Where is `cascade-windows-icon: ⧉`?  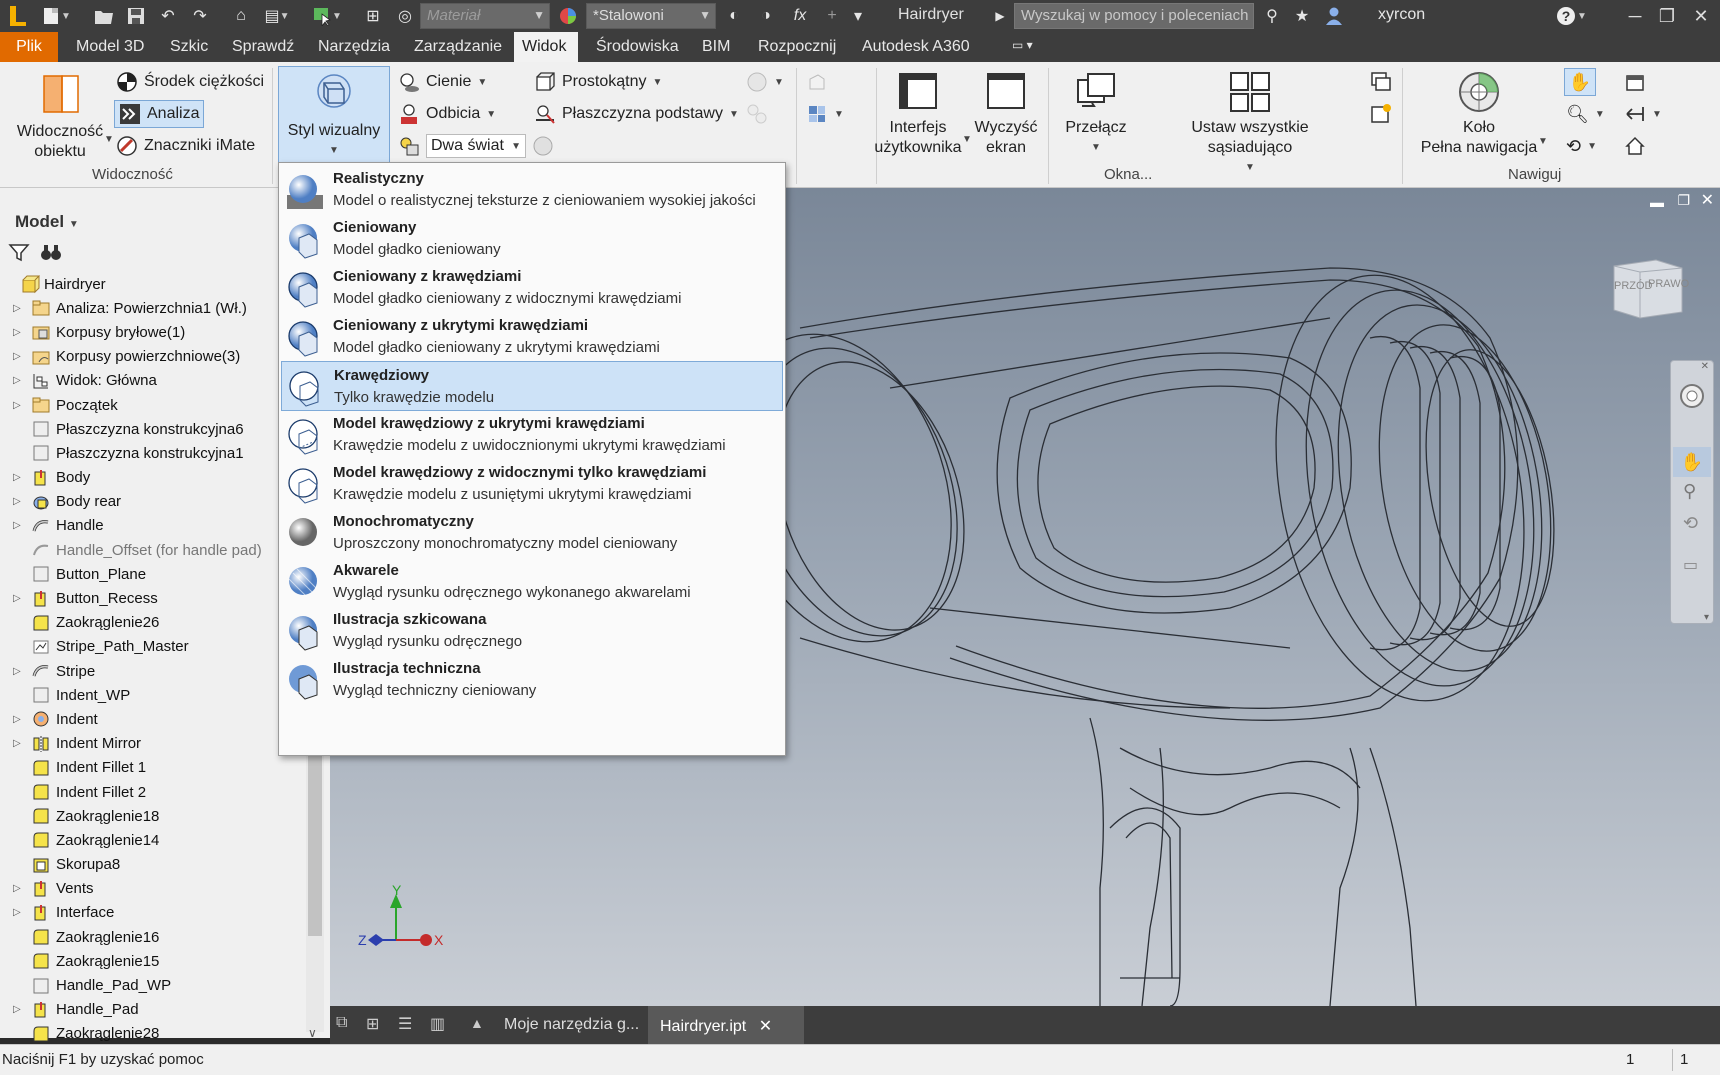
cascade-windows-icon: ⧉ is located at coordinates (341, 1023).